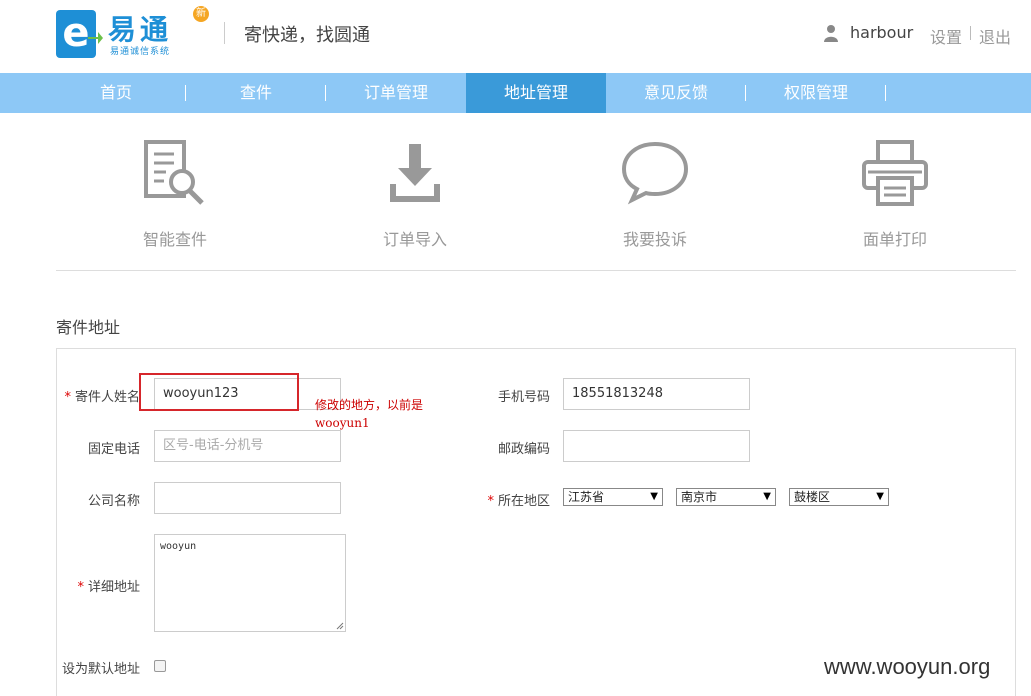  Describe the element at coordinates (102, 397) in the screenshot. I see `sender-name-label: * 寄件人姓名` at that location.